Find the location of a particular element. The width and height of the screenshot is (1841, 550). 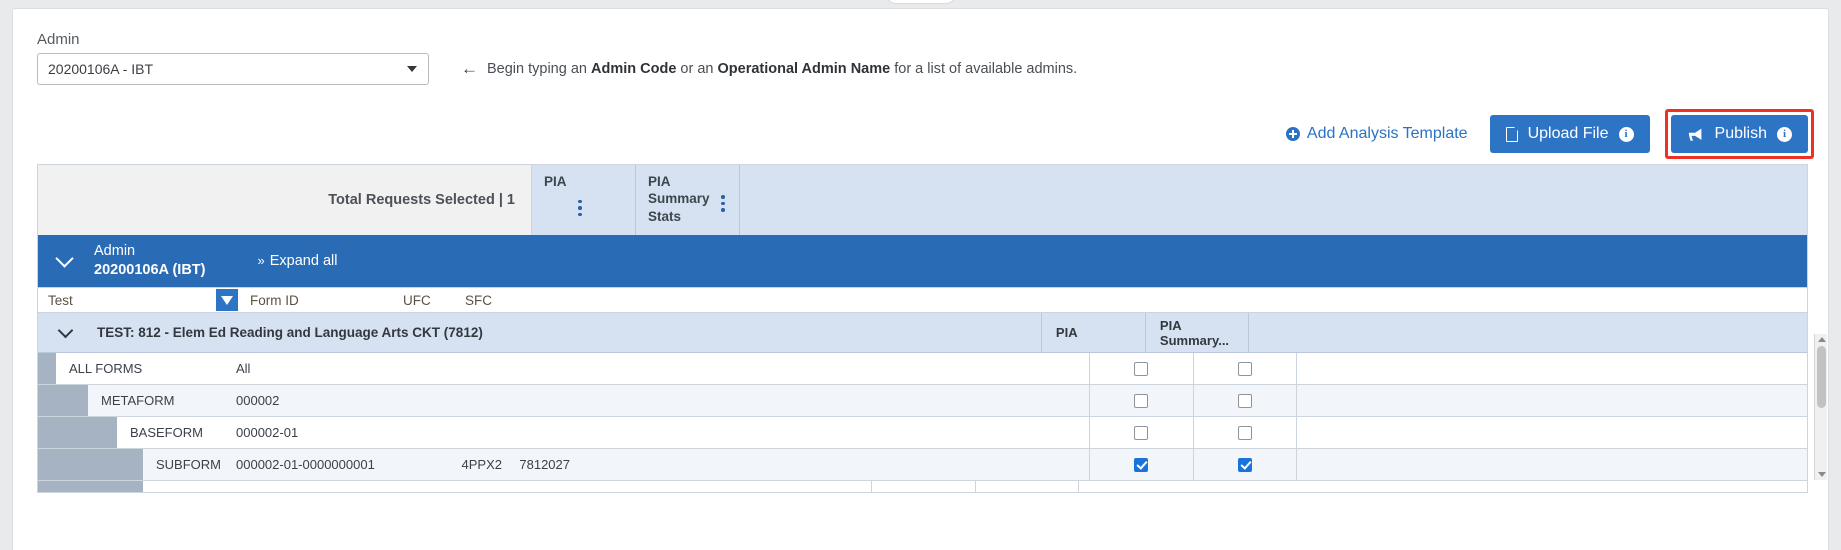

scrollbar-thumb is located at coordinates (1821, 377).